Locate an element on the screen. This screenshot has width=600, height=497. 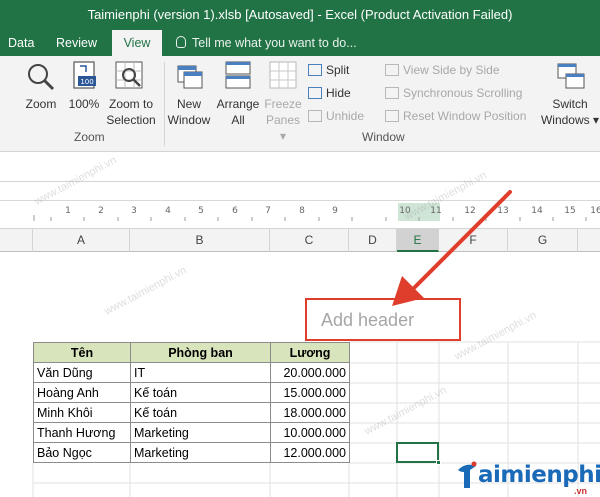
taimienphi-logo-mark-icon is located at coordinates (467, 474).